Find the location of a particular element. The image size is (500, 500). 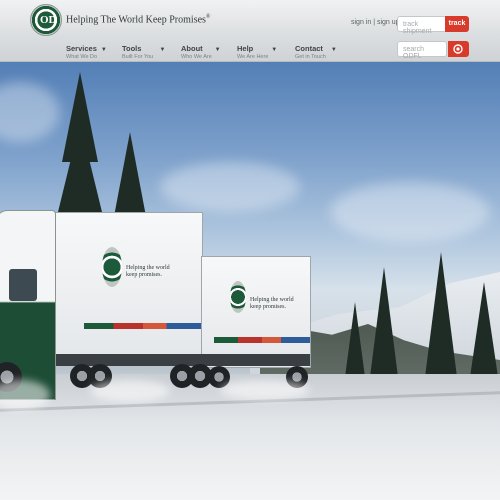

track-button: track is located at coordinates (457, 24).